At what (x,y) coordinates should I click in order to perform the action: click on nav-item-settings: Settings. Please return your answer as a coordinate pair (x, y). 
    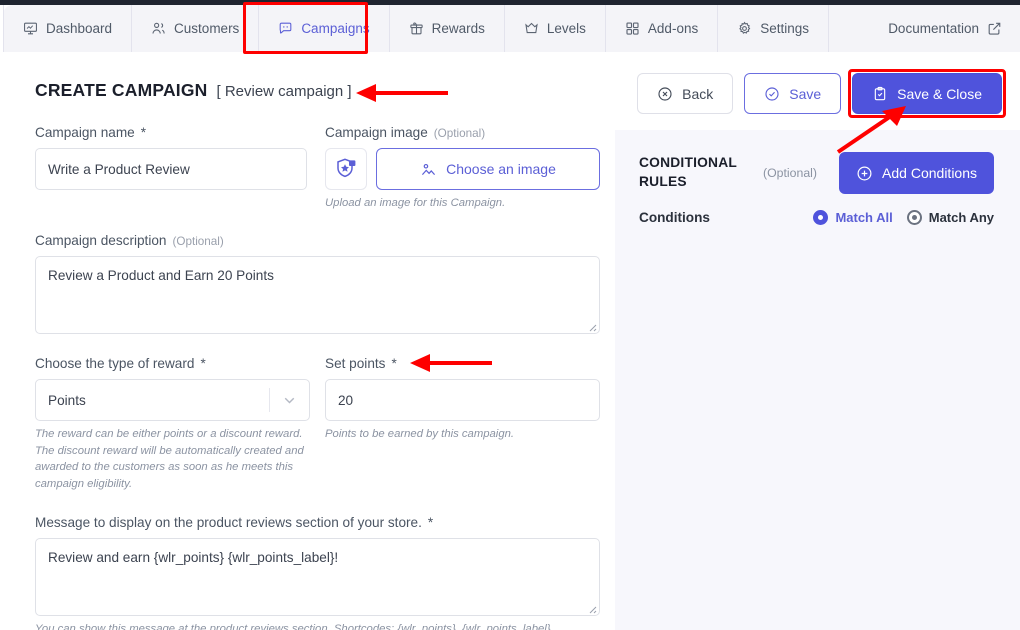
    Looking at the image, I should click on (773, 28).